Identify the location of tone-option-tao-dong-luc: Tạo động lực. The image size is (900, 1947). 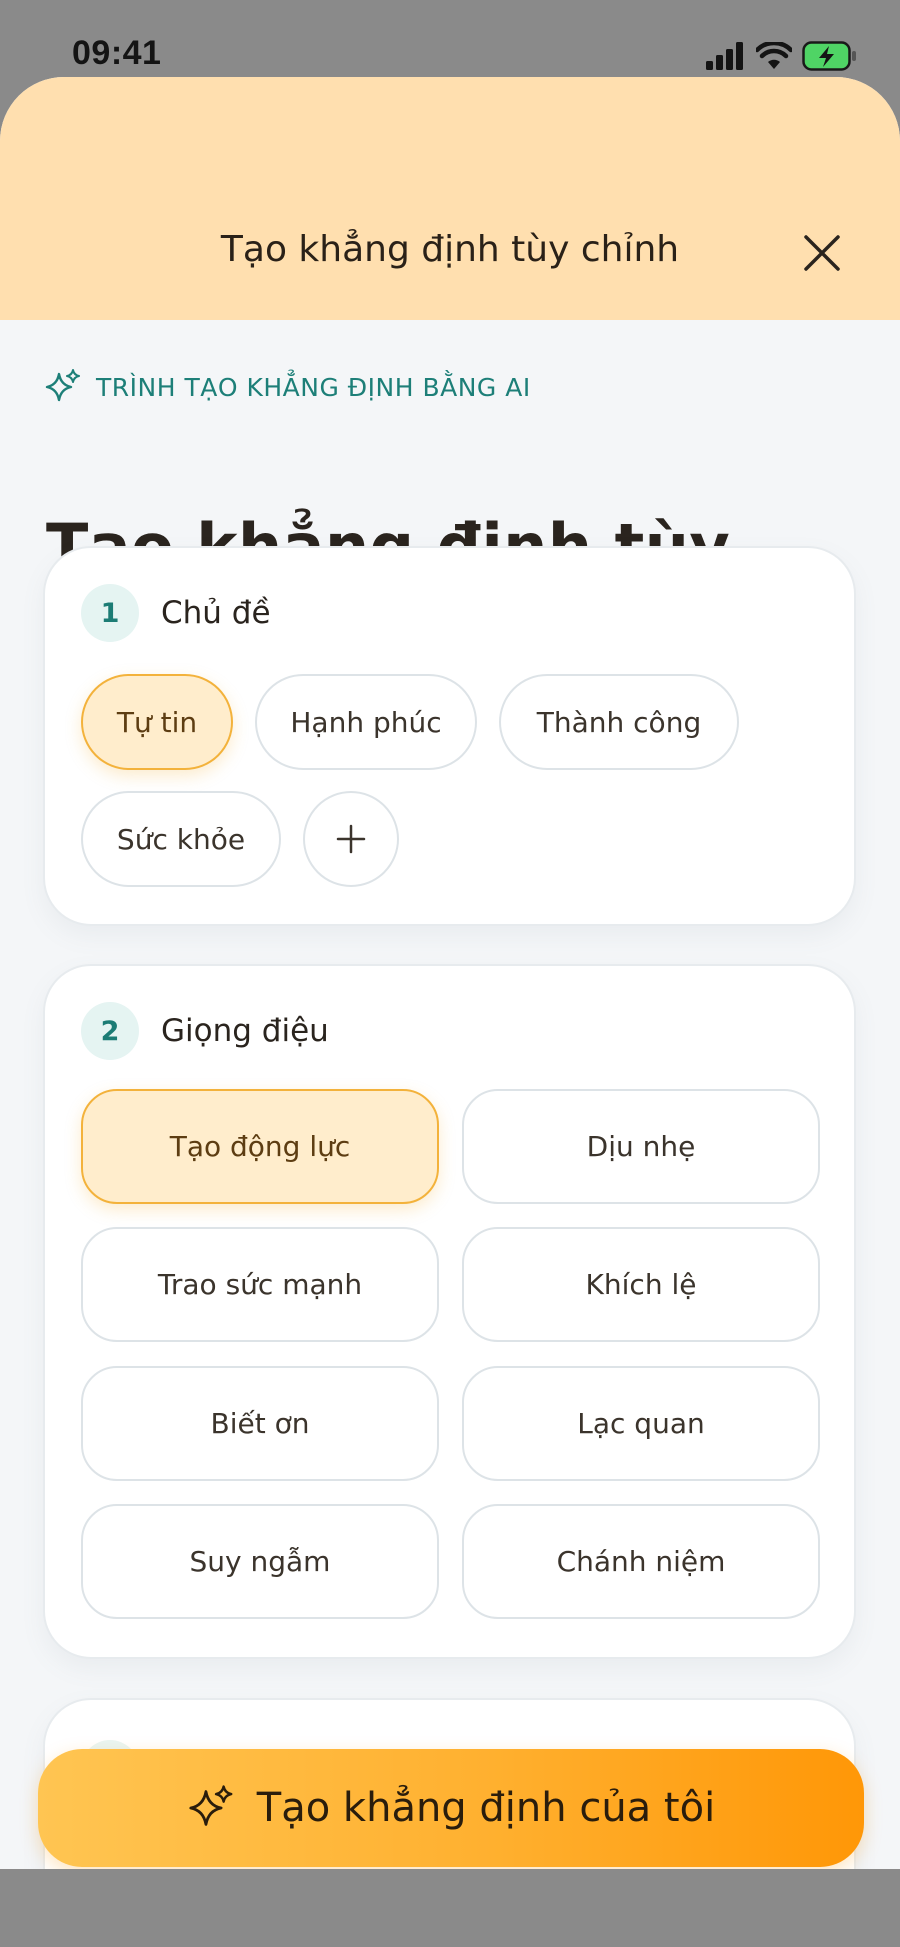
(260, 1146).